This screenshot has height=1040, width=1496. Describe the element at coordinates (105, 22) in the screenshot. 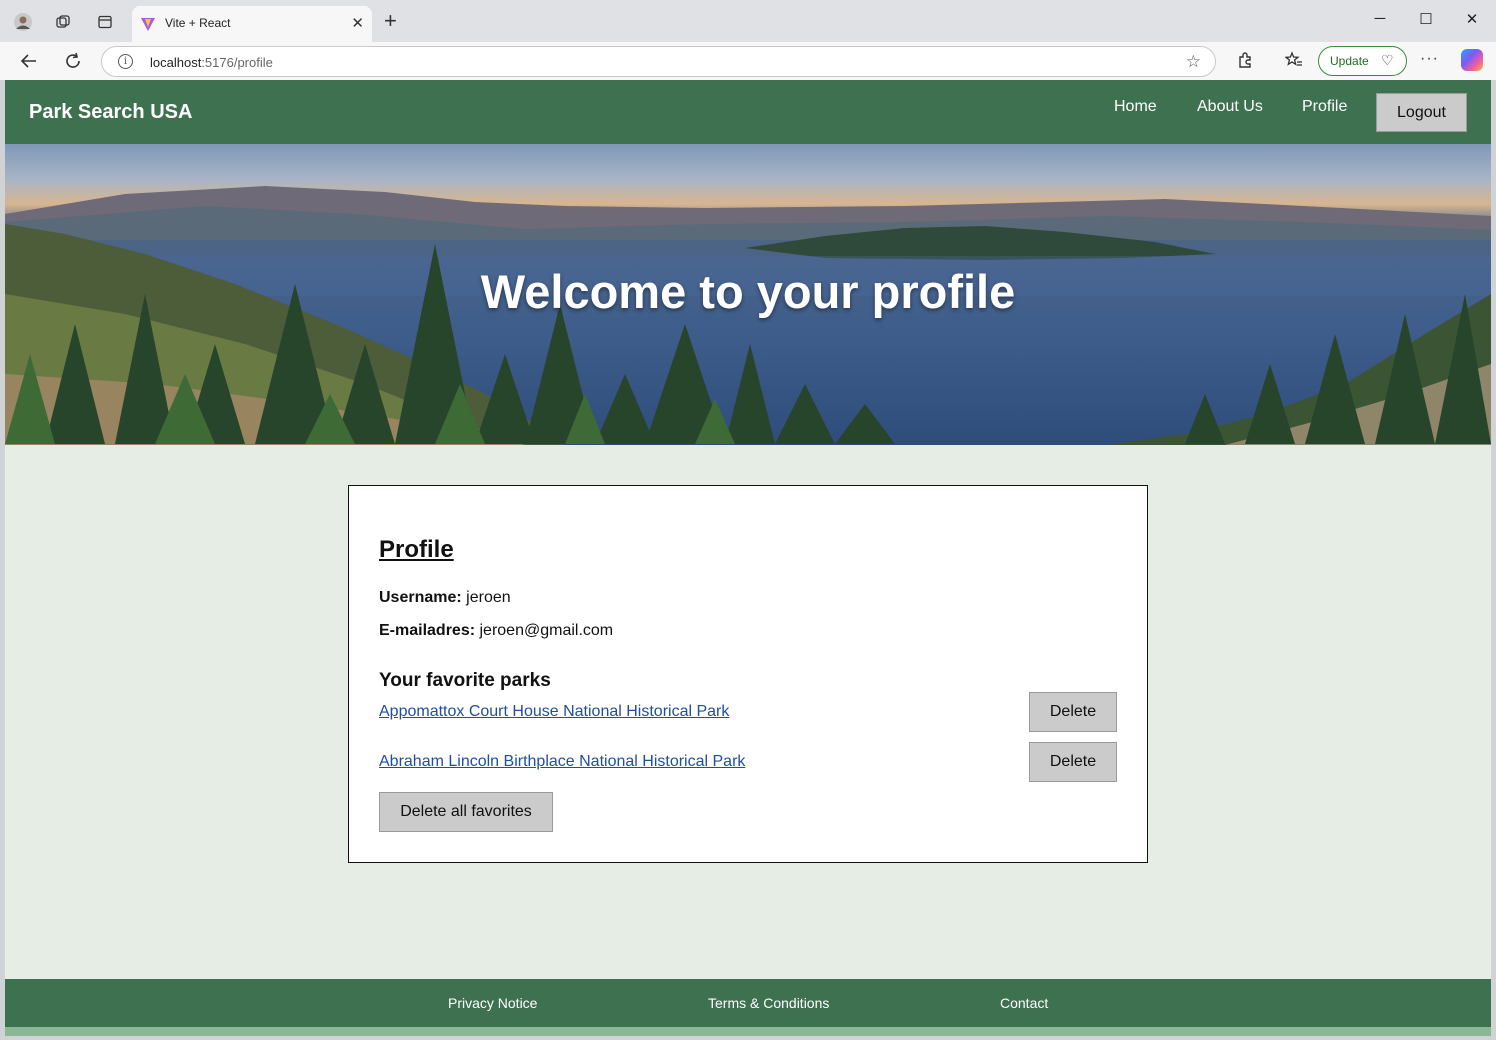

I see `tab-actions-icon` at that location.